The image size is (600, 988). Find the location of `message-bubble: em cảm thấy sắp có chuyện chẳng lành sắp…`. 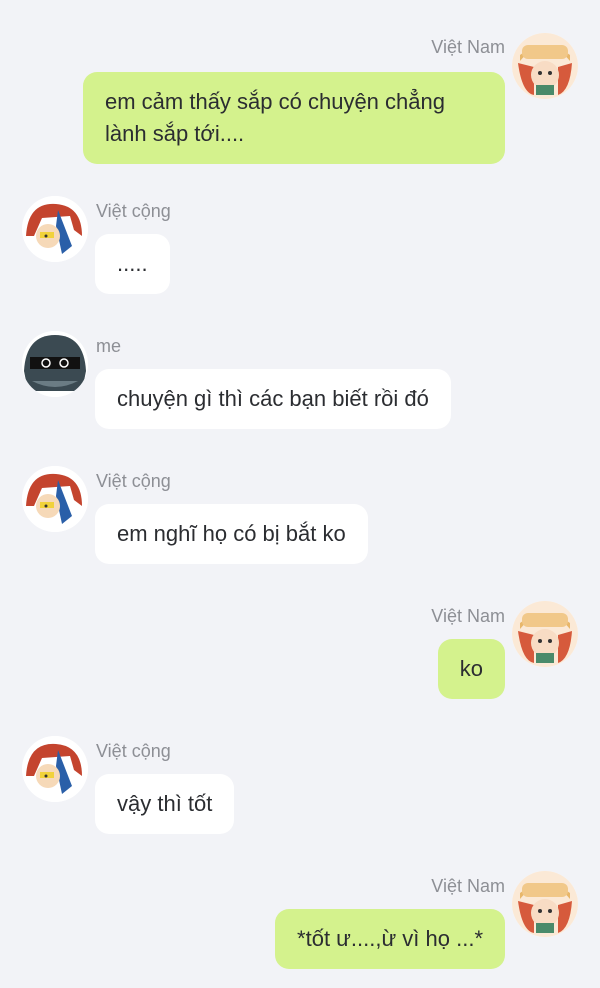

message-bubble: em cảm thấy sắp có chuyện chẳng lành sắp… is located at coordinates (294, 118).